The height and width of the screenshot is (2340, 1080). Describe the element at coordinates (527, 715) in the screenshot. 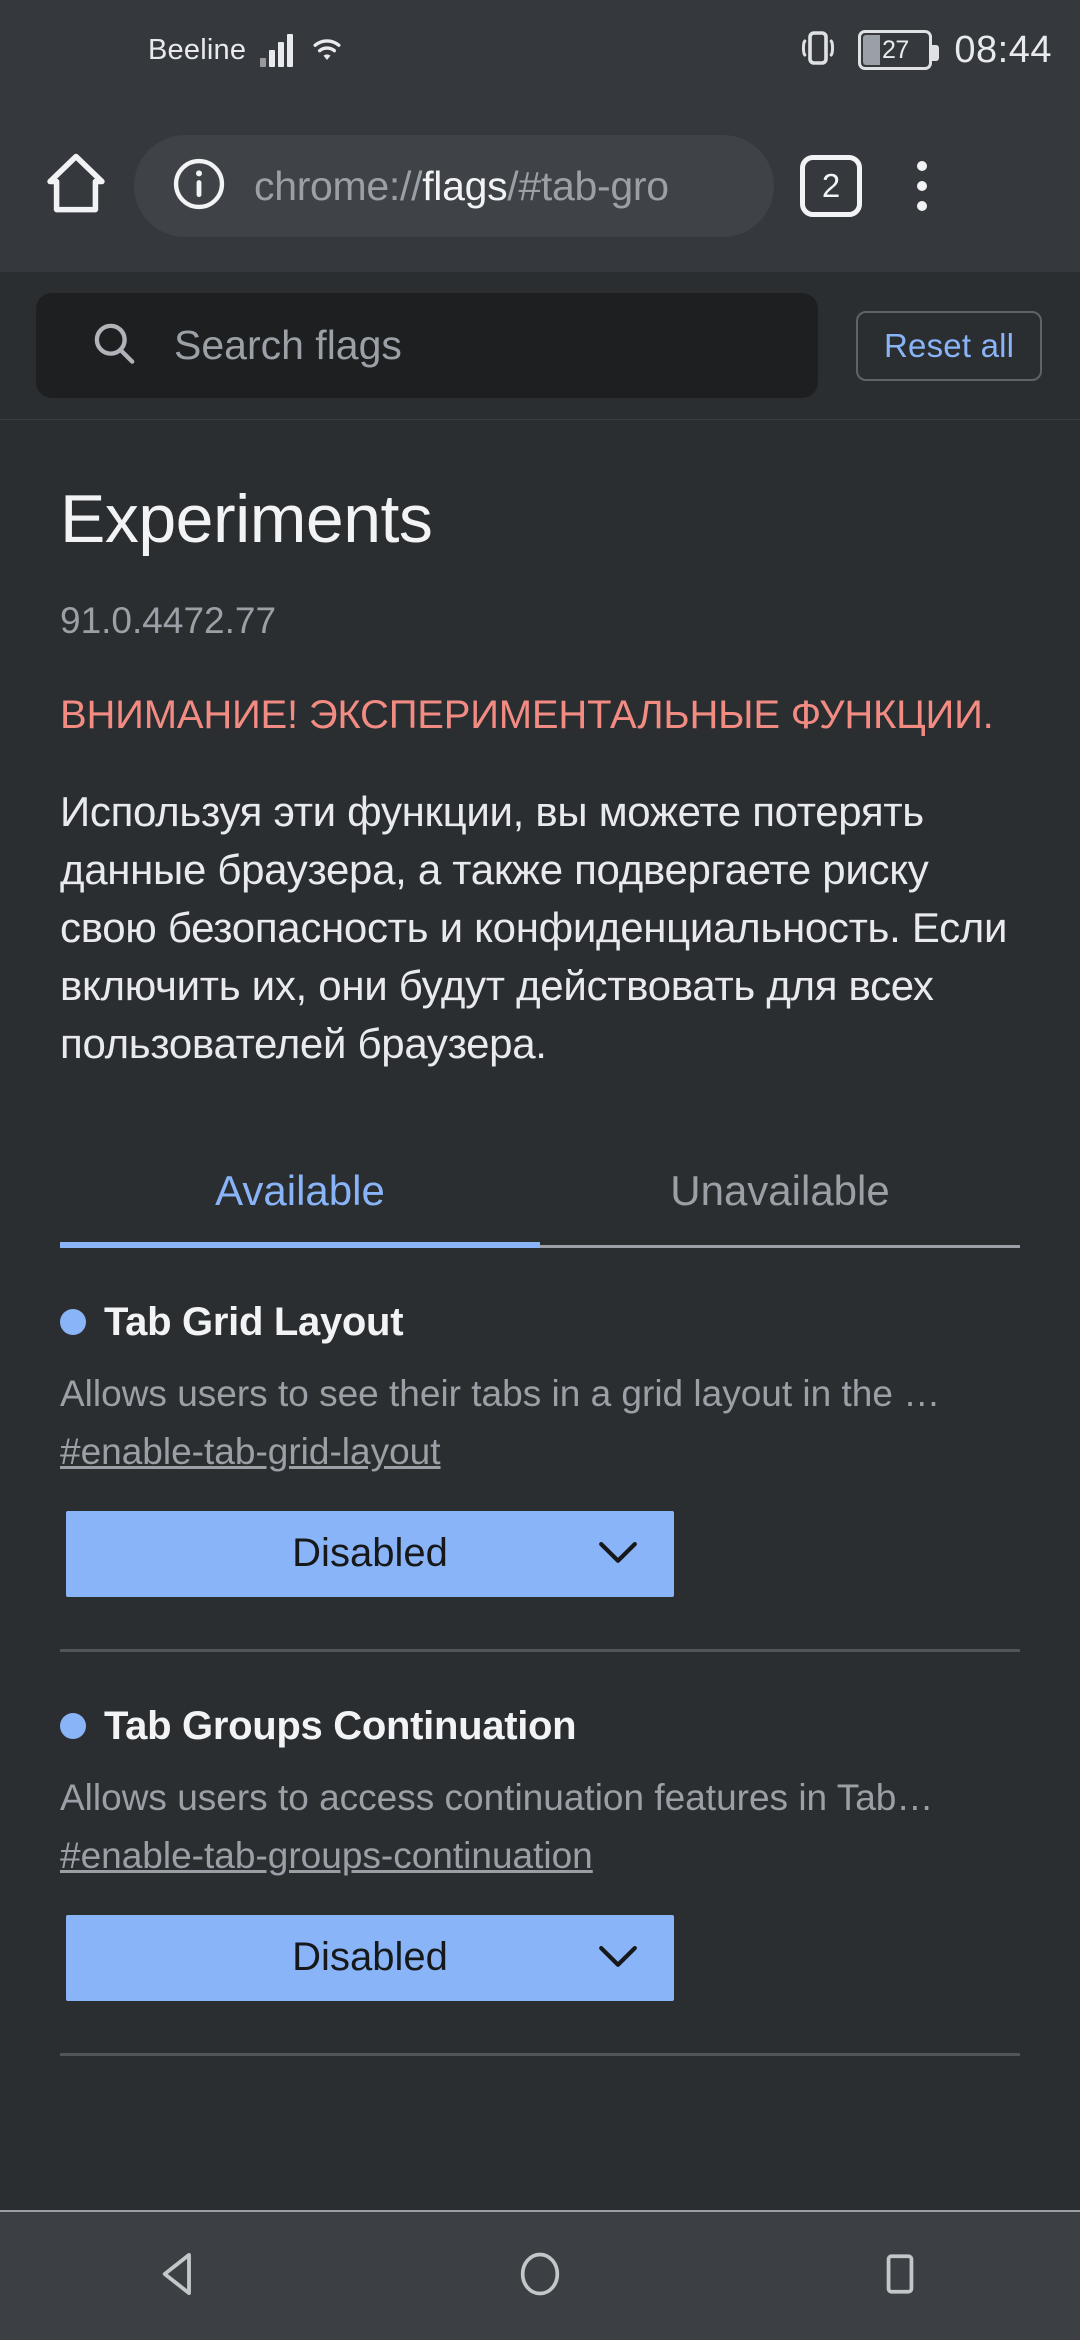

I see `warning-text: ВНИМАНИЕ! ЭКСПЕРИМЕНТАЛЬНЫЕ ФУНКЦИИ.` at that location.